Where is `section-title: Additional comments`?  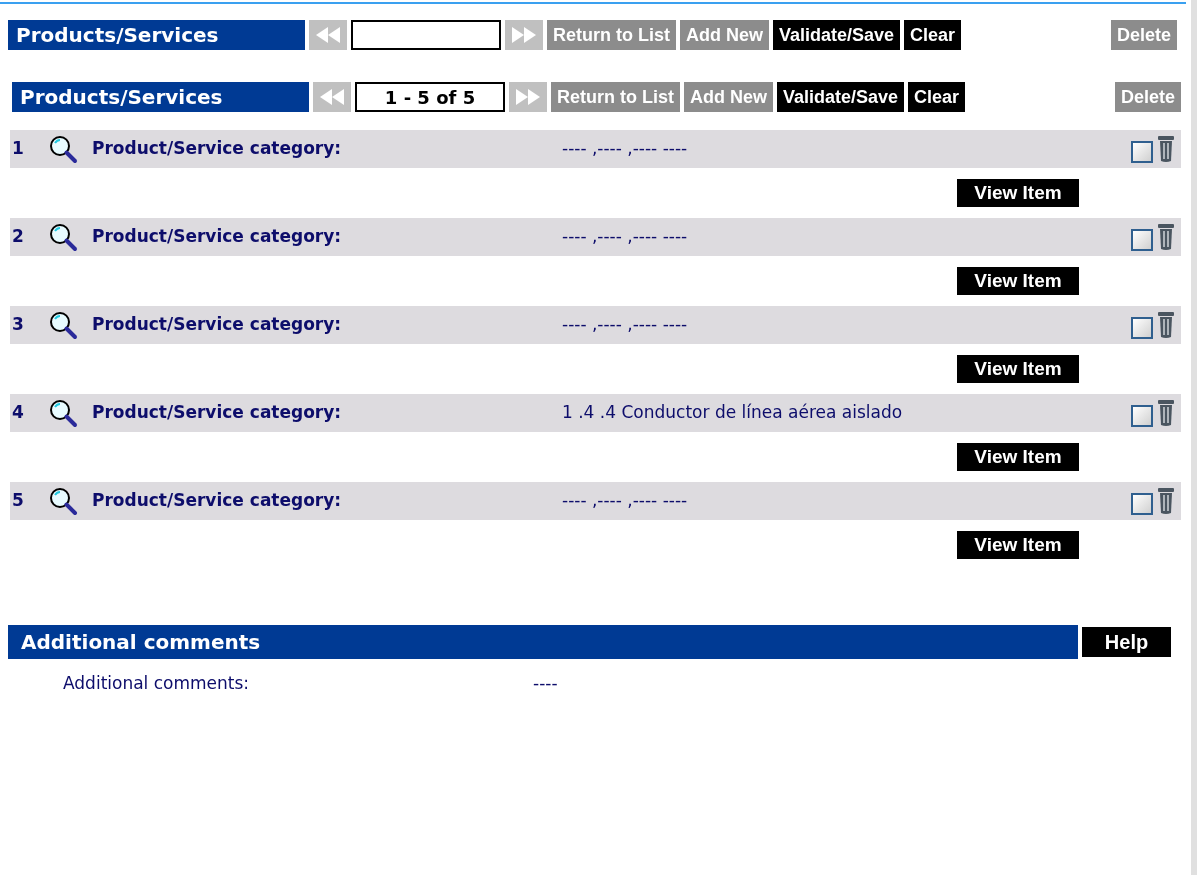 section-title: Additional comments is located at coordinates (543, 642).